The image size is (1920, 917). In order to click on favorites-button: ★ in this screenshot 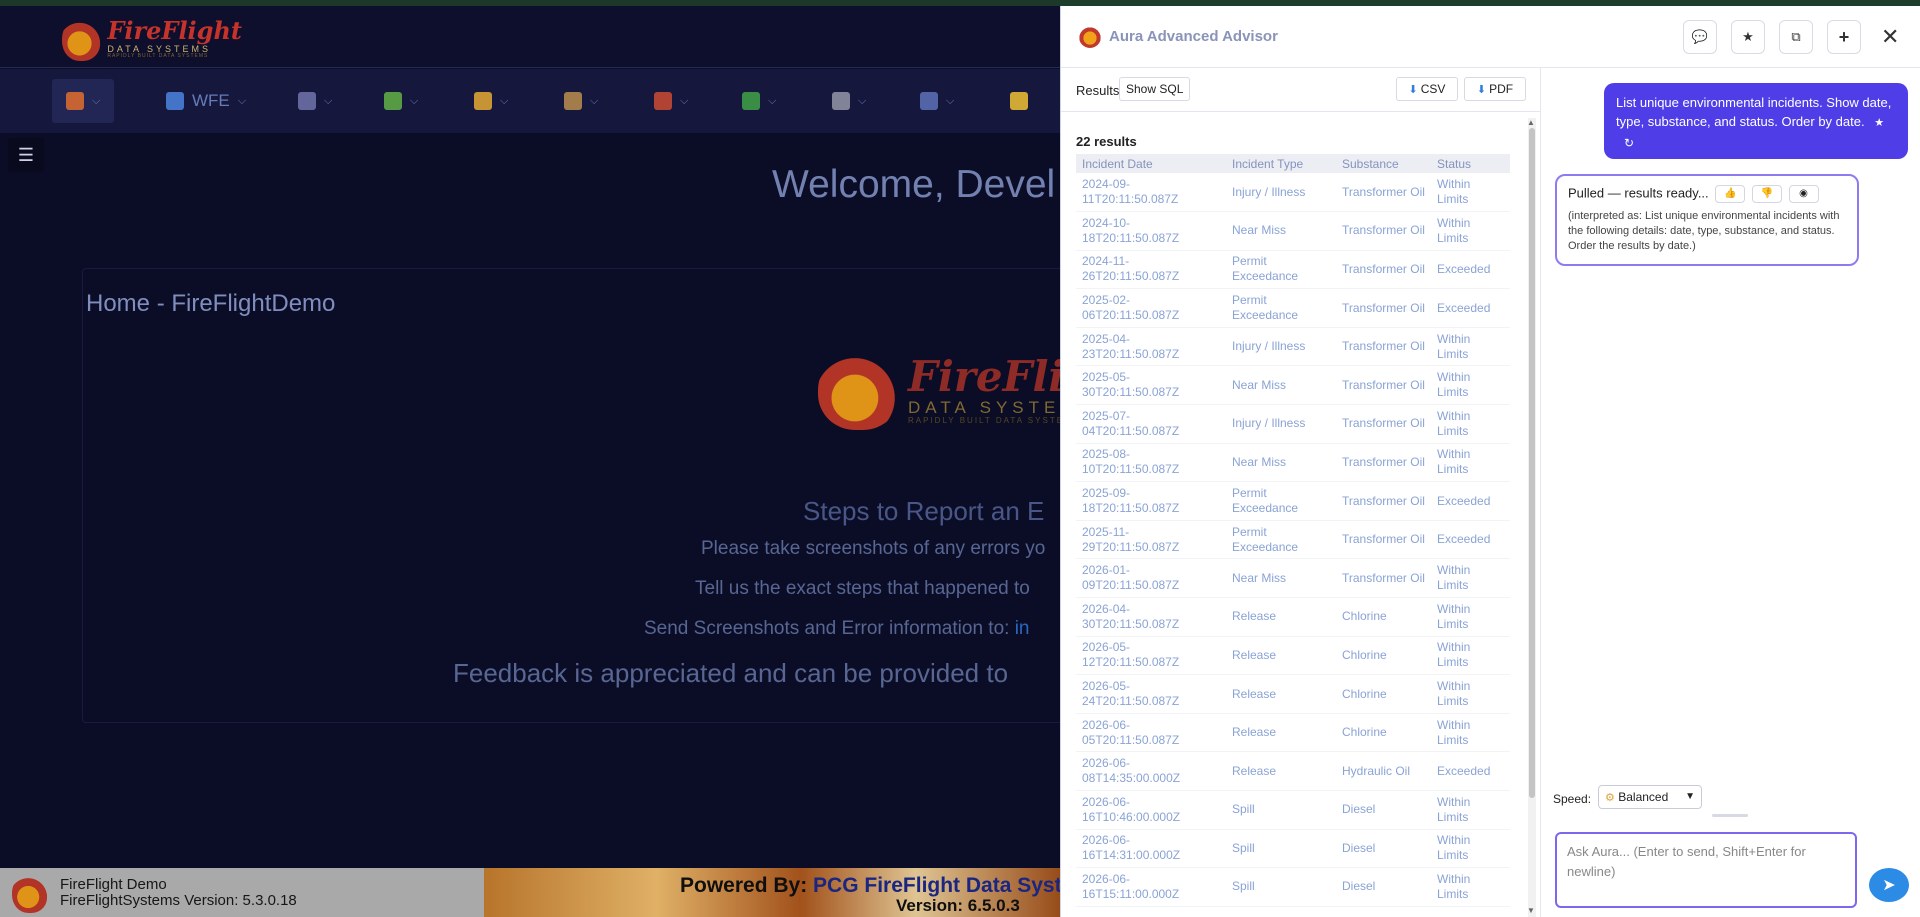, I will do `click(1748, 37)`.